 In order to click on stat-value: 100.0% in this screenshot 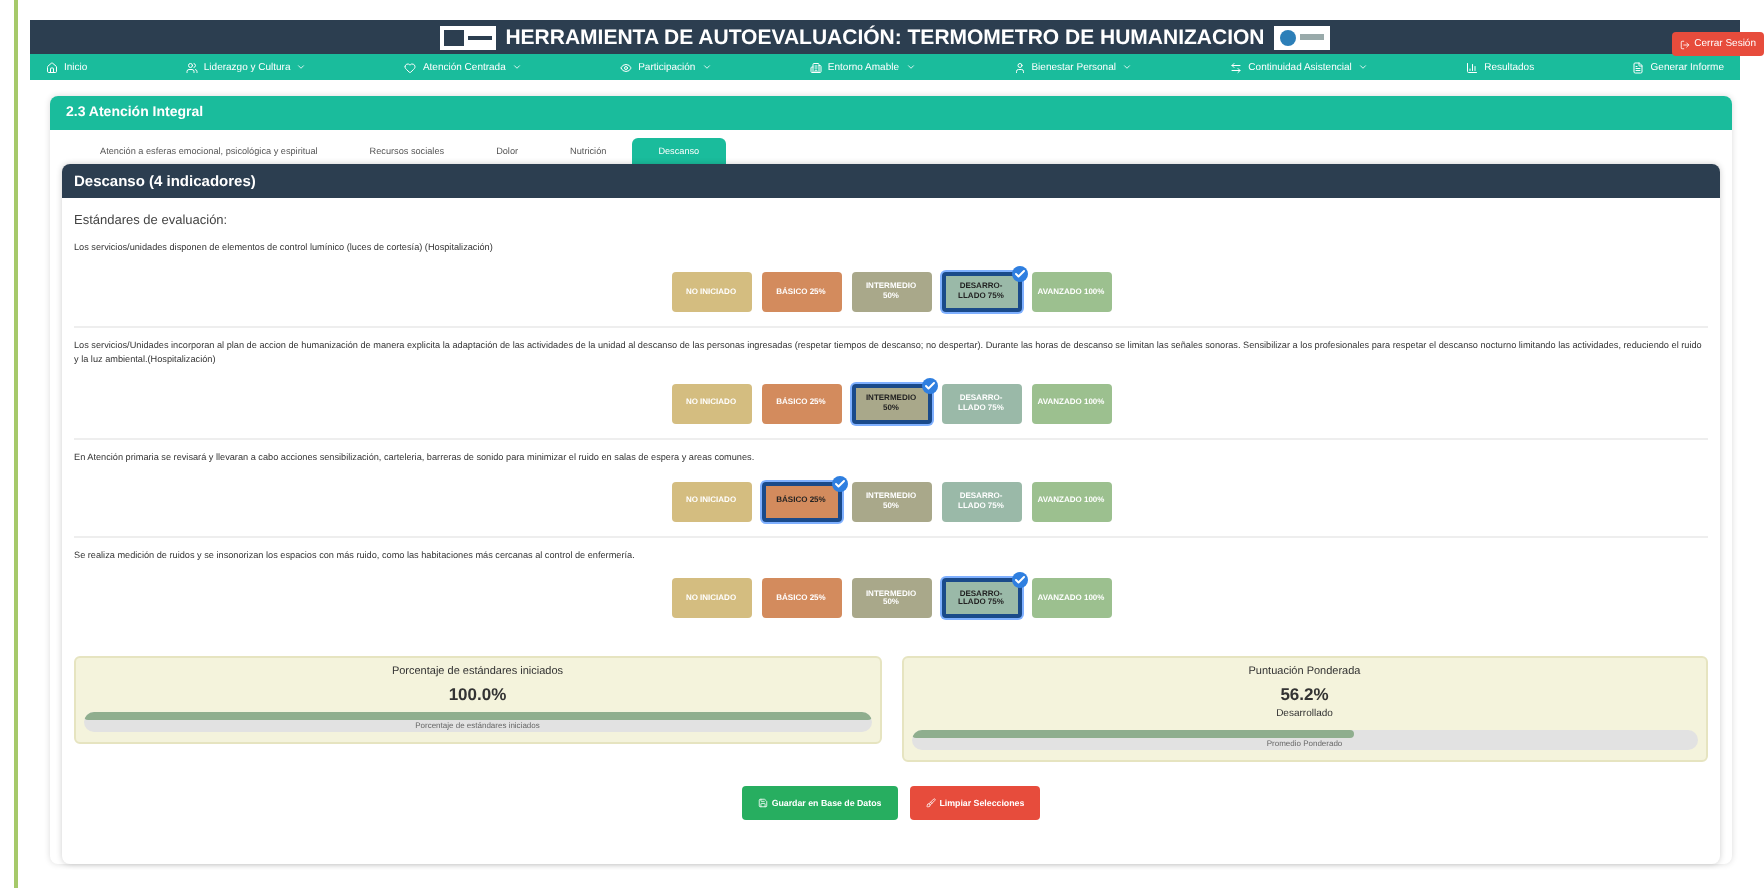, I will do `click(477, 694)`.